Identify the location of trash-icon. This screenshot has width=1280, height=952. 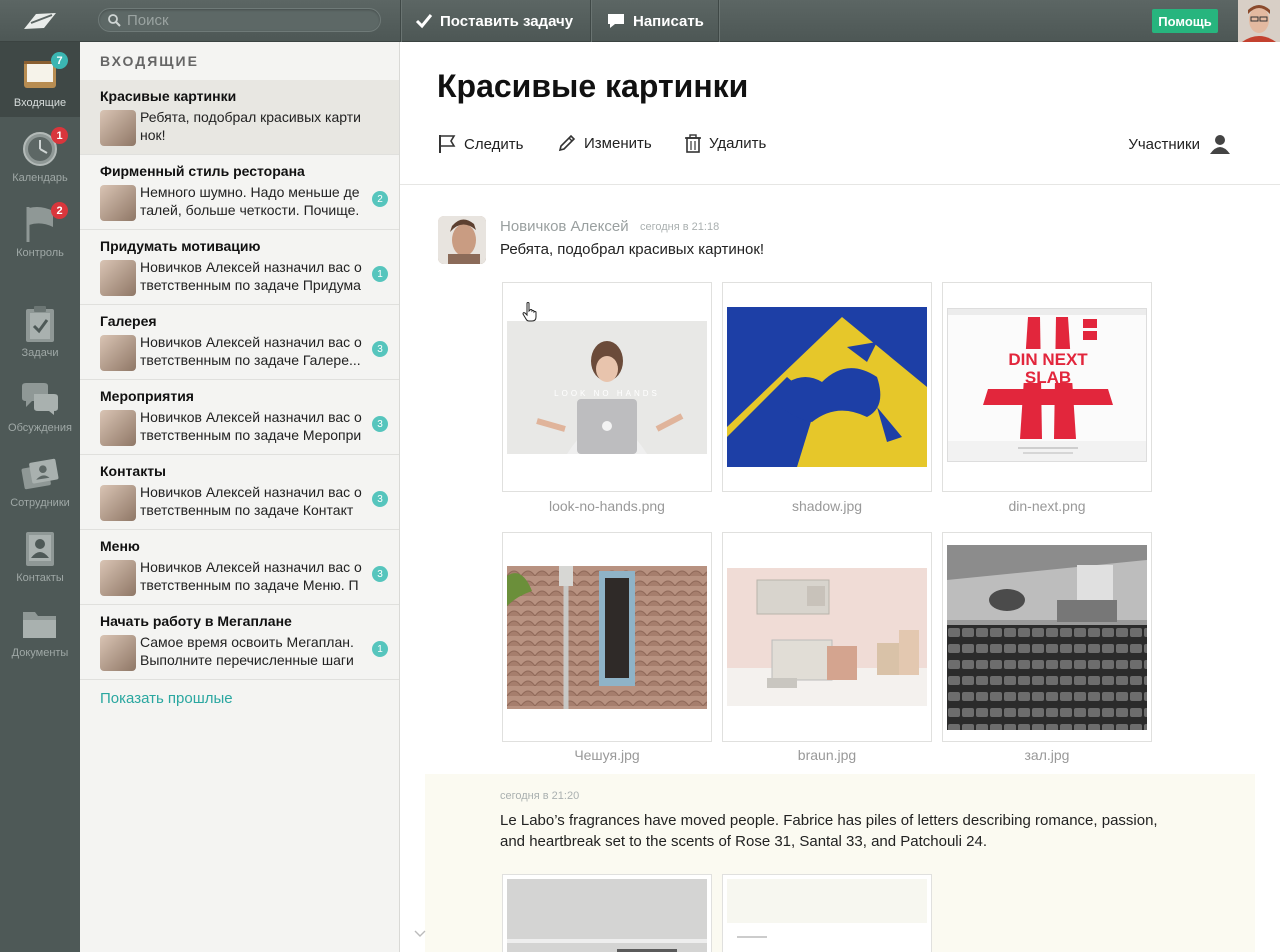
(693, 143).